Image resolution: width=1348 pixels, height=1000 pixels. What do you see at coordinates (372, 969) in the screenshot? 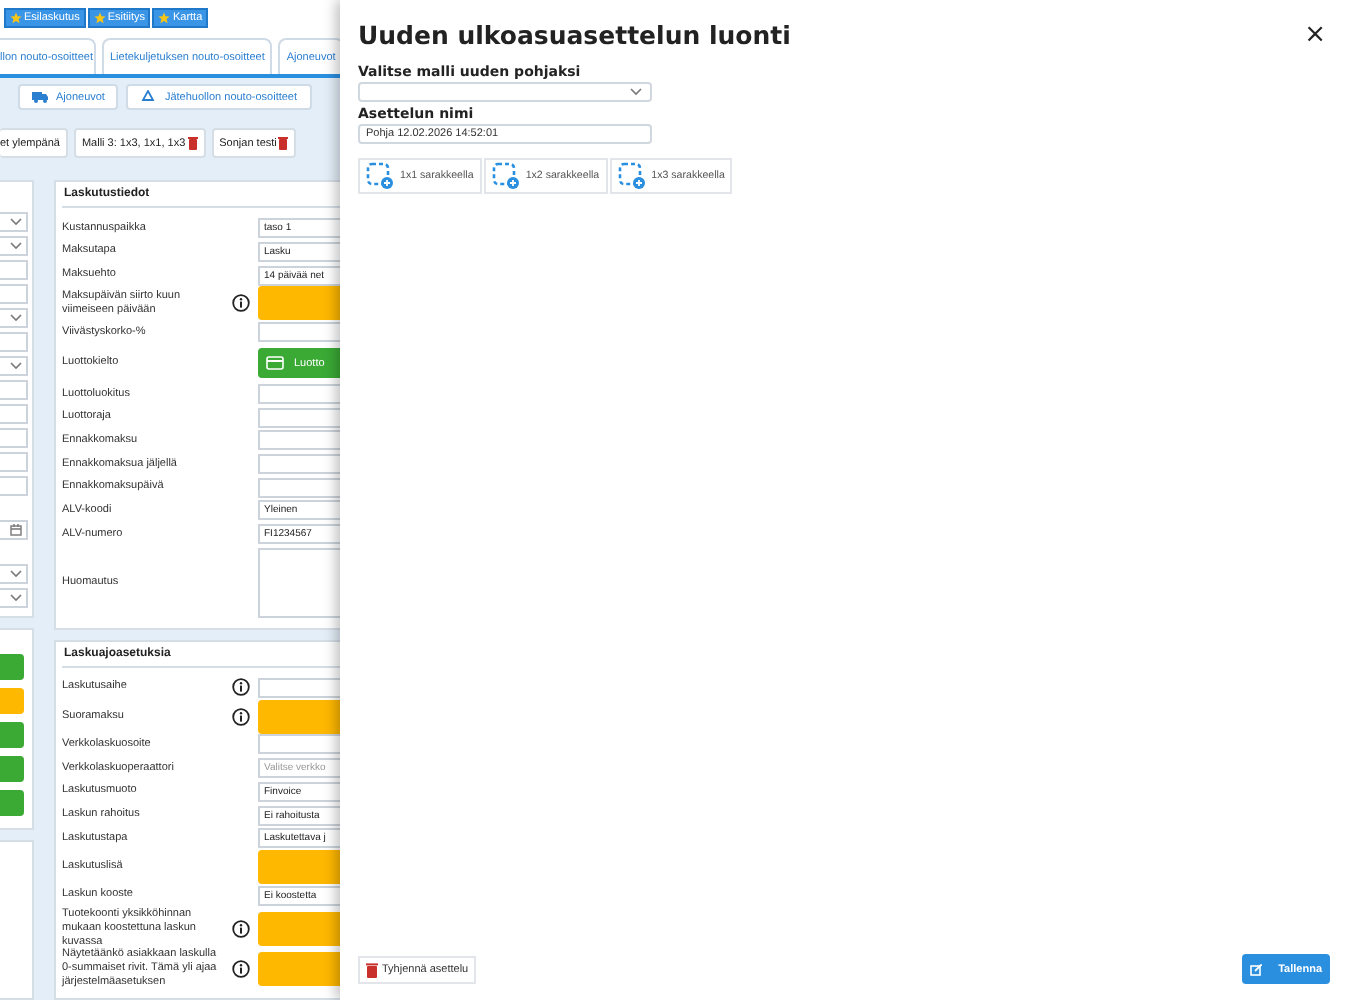
I see `trash-icon` at bounding box center [372, 969].